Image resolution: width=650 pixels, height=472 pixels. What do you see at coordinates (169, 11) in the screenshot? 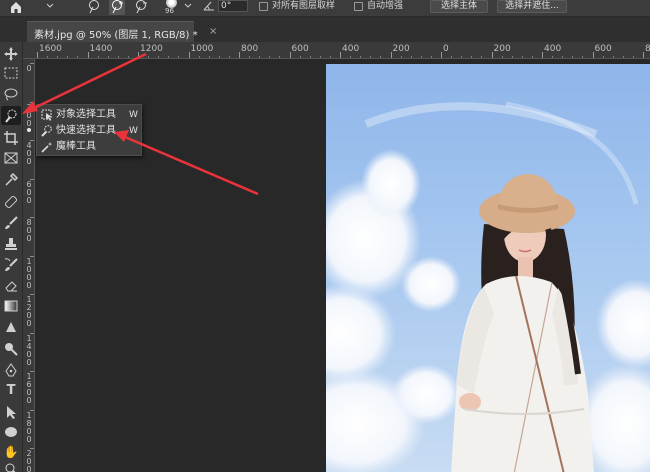
I see `brush-size-value: 96` at bounding box center [169, 11].